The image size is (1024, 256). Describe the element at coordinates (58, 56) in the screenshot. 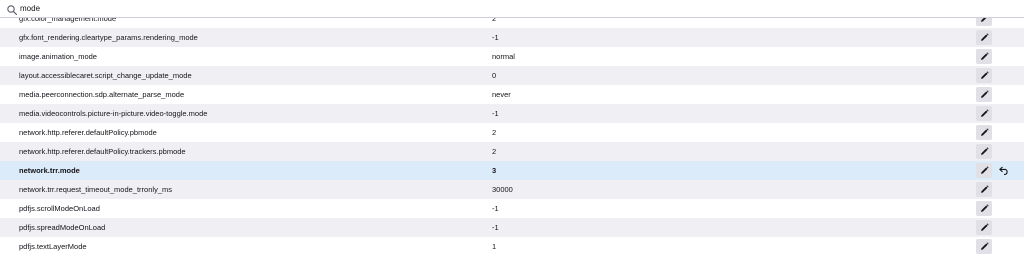

I see `pref-name: image.animation_mode` at that location.